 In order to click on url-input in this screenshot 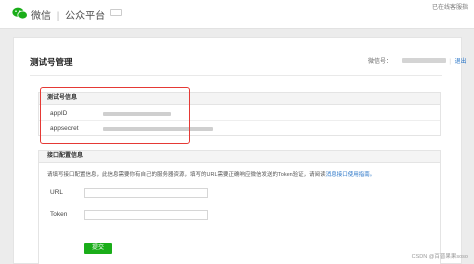, I will do `click(146, 193)`.